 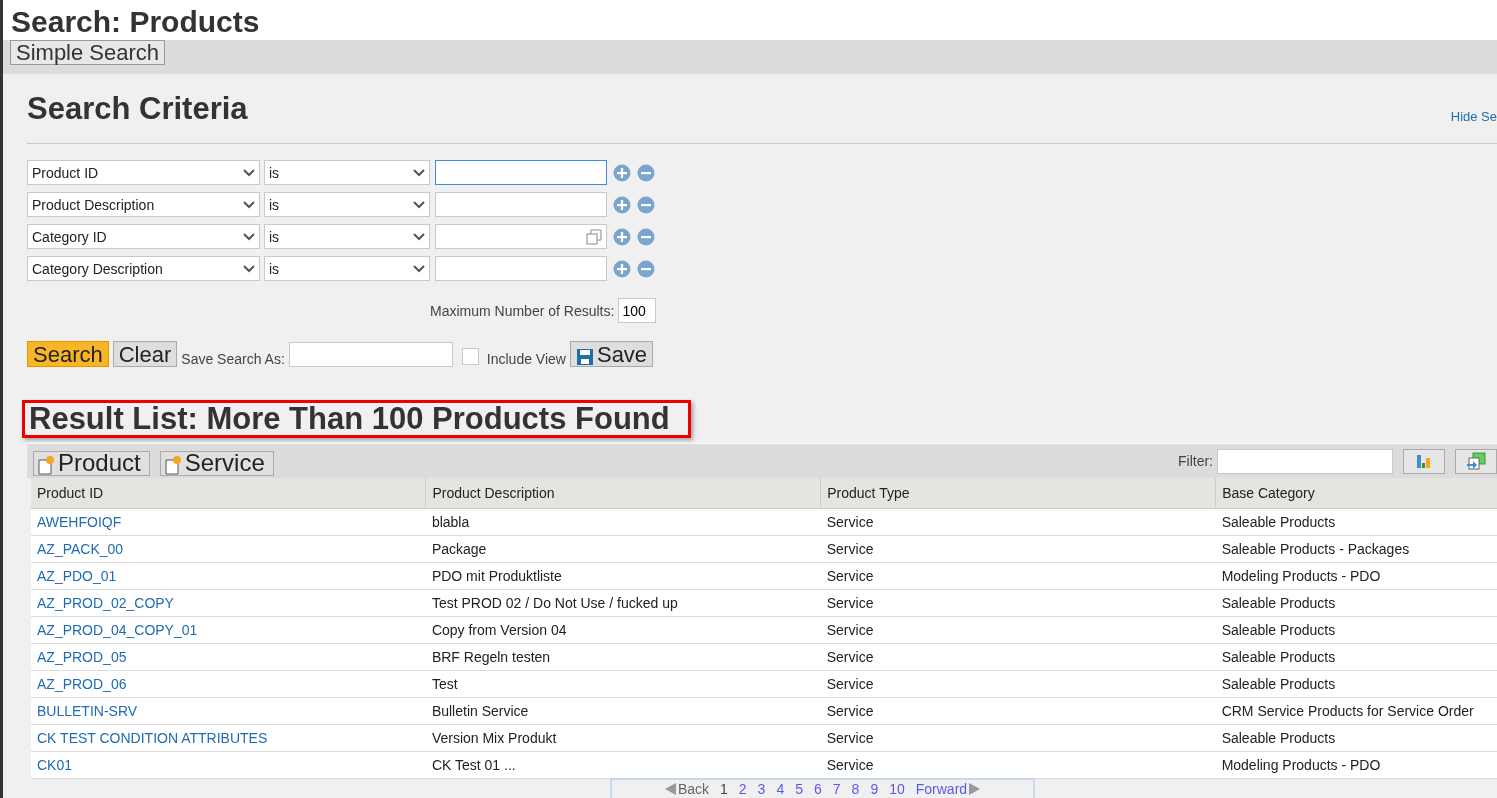 I want to click on page-link: 4, so click(x=780, y=789).